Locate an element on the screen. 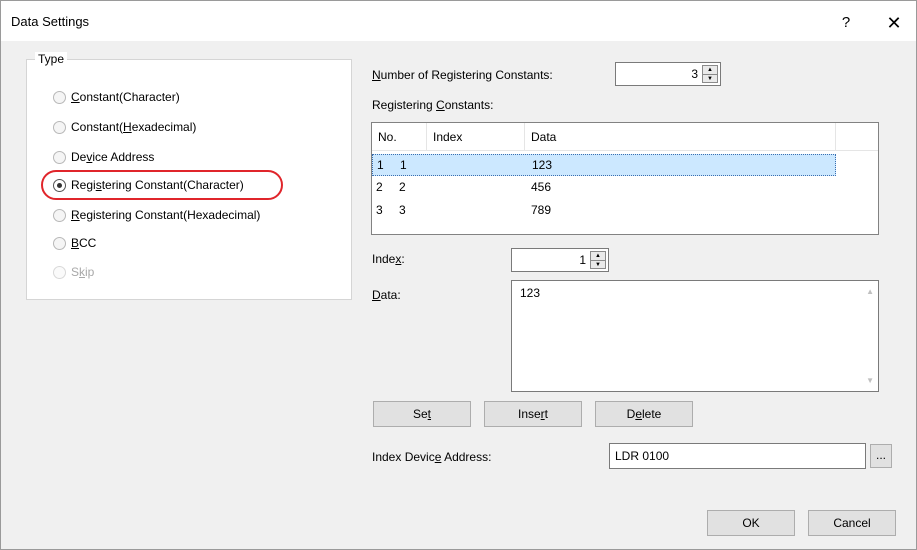 This screenshot has height=550, width=917. index-device-address-input: LDR 0100 is located at coordinates (737, 456).